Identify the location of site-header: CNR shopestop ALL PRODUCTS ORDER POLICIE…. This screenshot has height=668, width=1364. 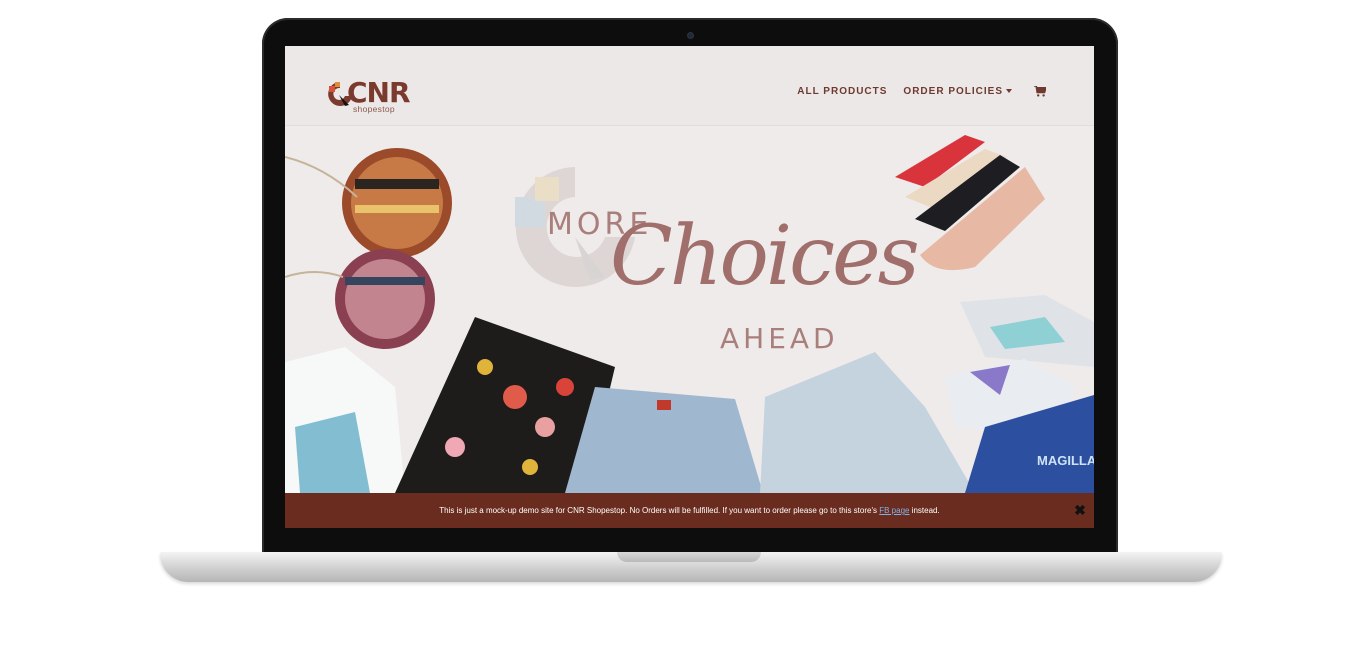
(689, 86).